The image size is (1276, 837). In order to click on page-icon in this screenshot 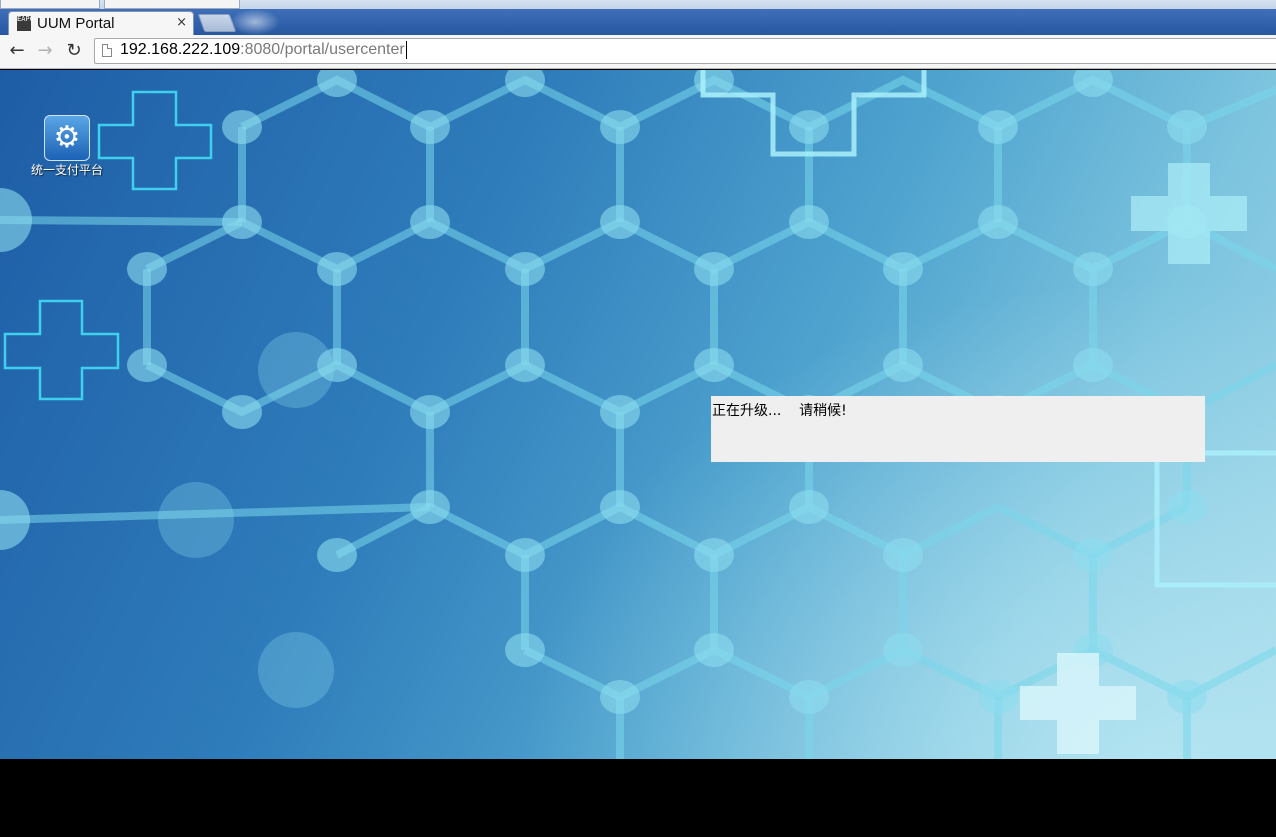, I will do `click(107, 50)`.